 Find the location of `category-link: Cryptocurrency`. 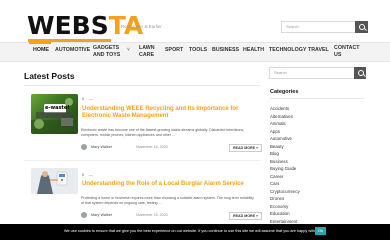

category-link: Cryptocurrency is located at coordinates (285, 192).